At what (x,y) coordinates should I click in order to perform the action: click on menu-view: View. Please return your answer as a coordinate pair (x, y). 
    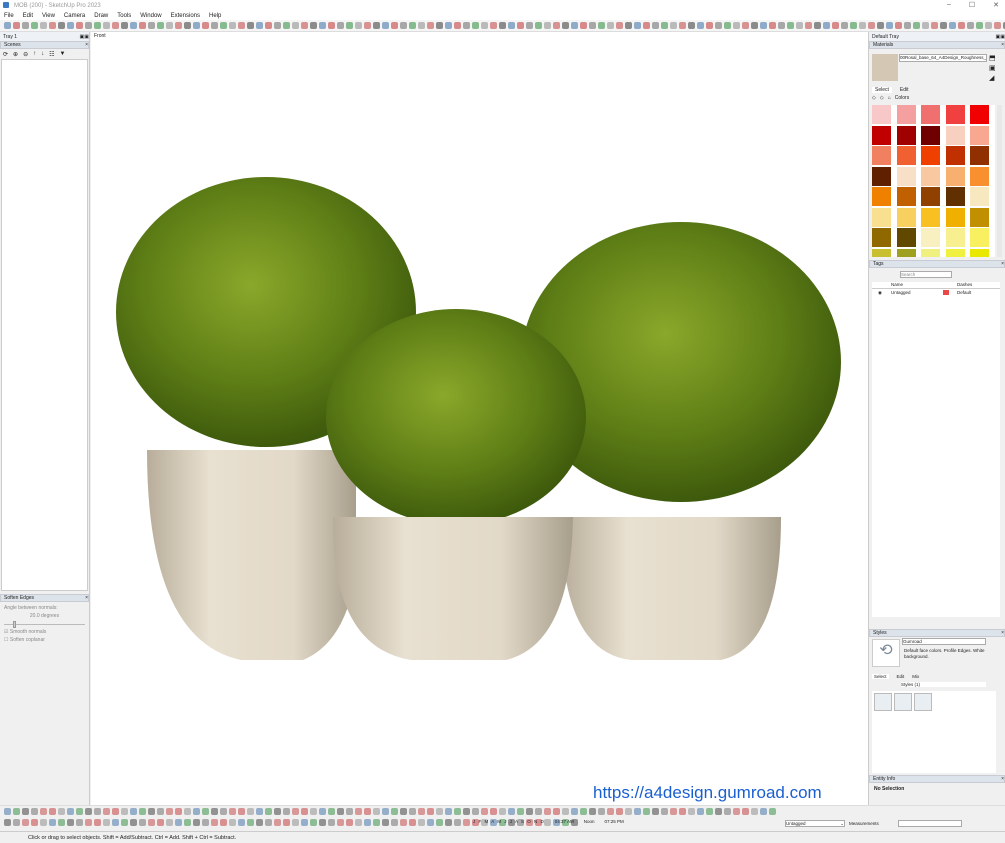
    Looking at the image, I should click on (48, 16).